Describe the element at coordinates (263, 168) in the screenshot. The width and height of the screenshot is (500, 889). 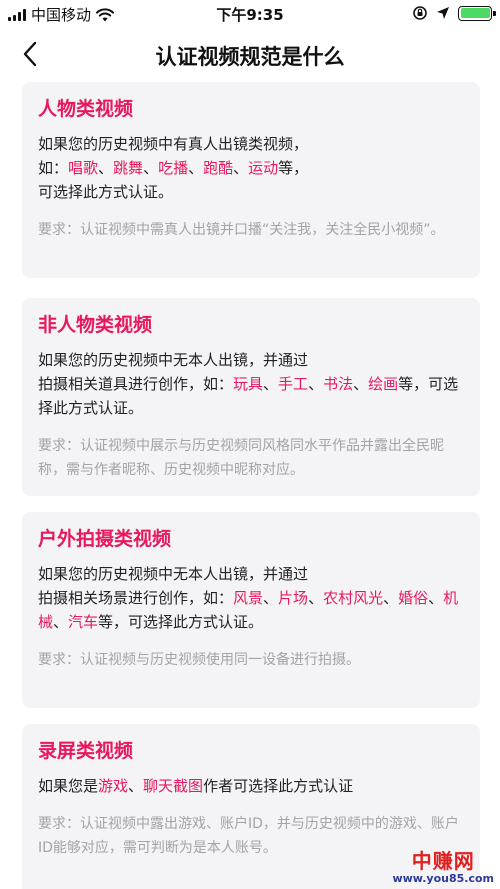
I see `highlight-keyword: 运动` at that location.